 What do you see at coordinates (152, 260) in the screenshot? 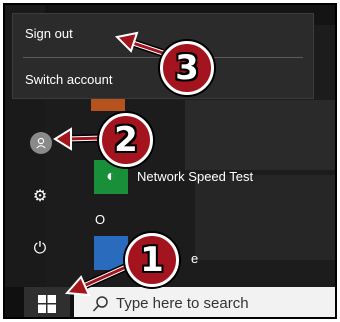
I see `callout-badge-1: 1` at bounding box center [152, 260].